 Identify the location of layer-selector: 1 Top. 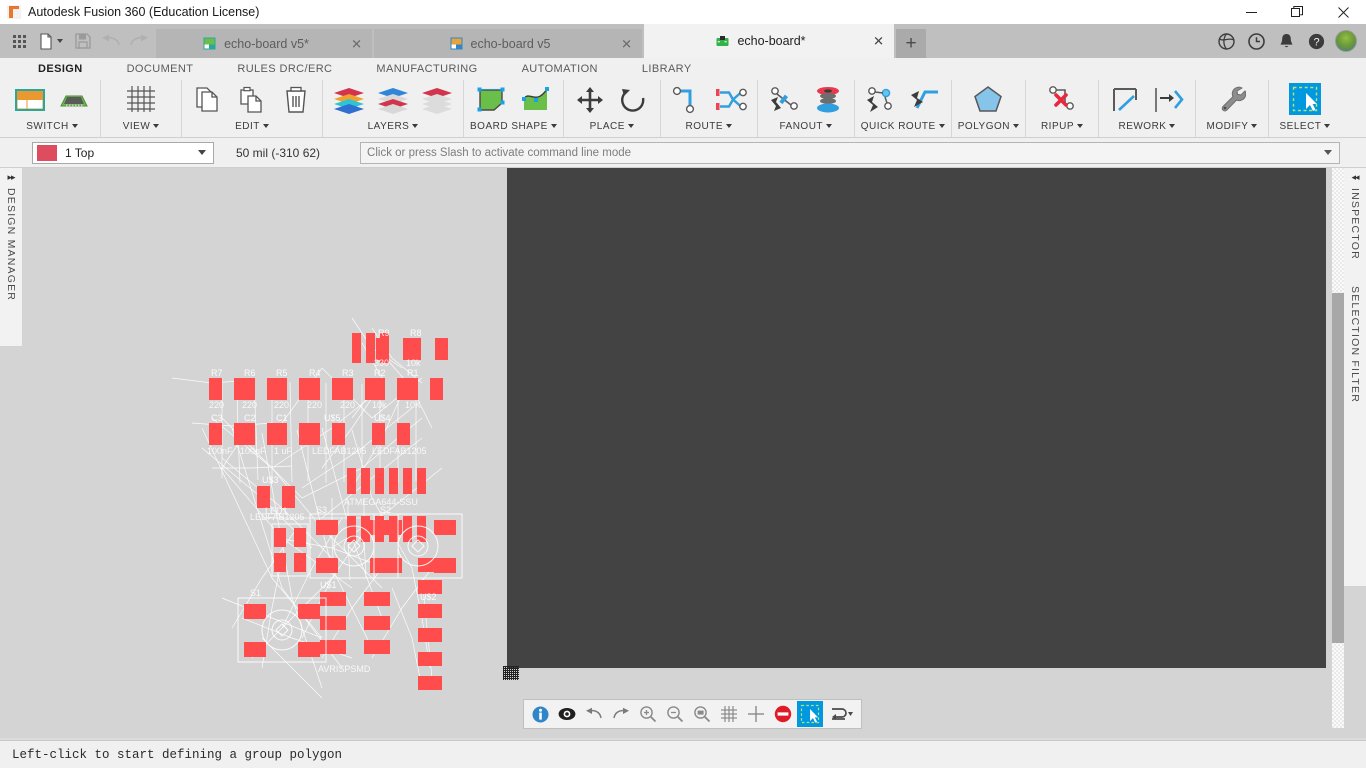
(123, 152).